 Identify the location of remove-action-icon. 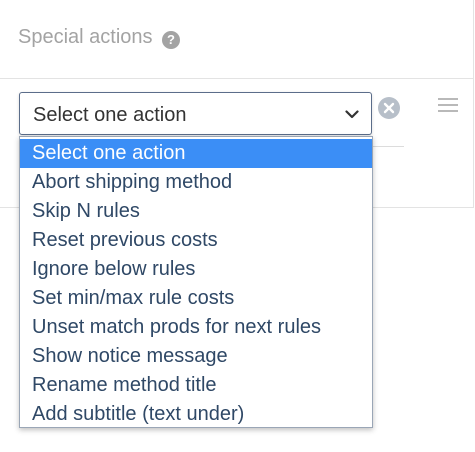
(389, 108).